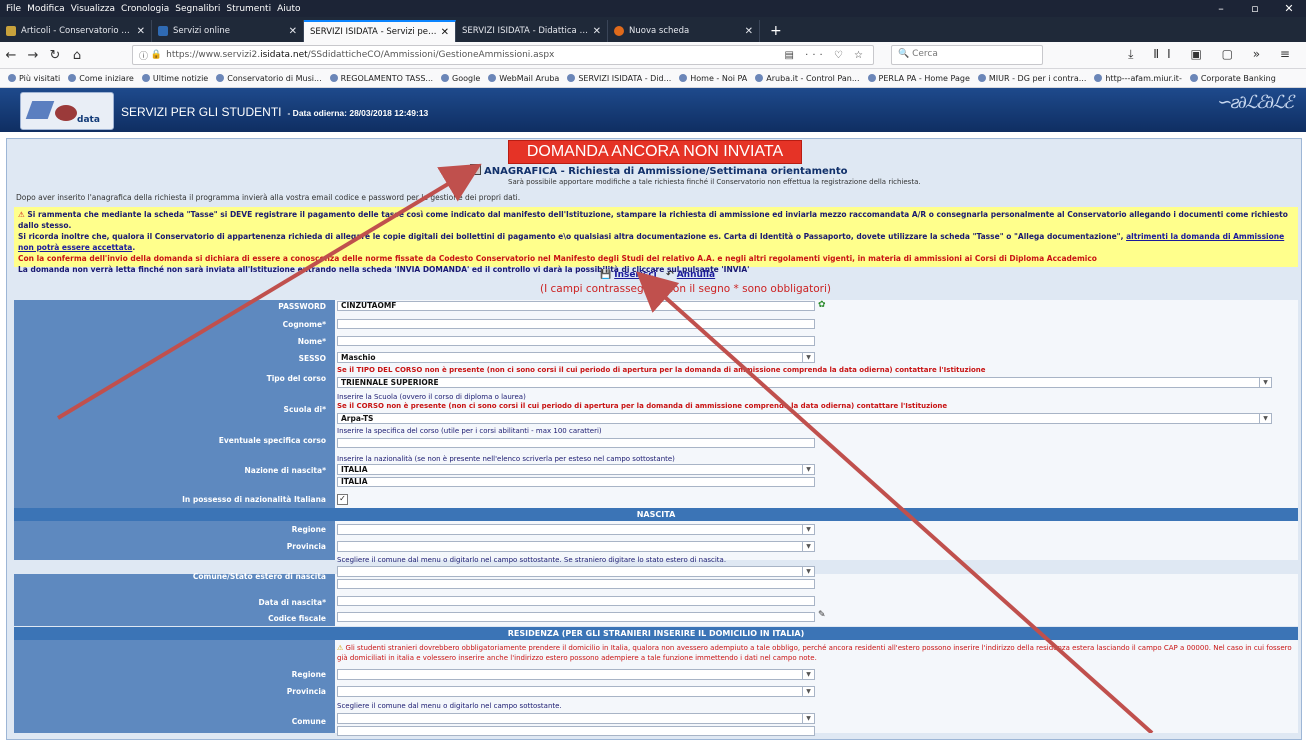 The image size is (1306, 740). What do you see at coordinates (576, 571) in the screenshot?
I see `comune-nascita-select: ▼` at bounding box center [576, 571].